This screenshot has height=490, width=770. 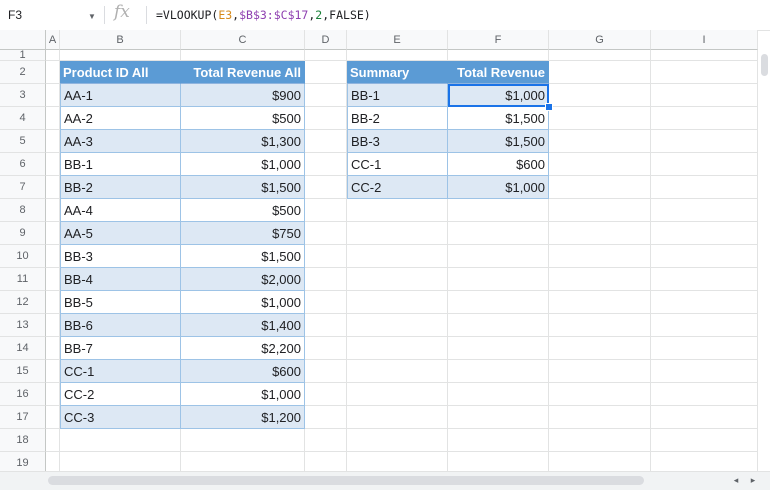 I want to click on cell-e11, so click(x=397, y=279).